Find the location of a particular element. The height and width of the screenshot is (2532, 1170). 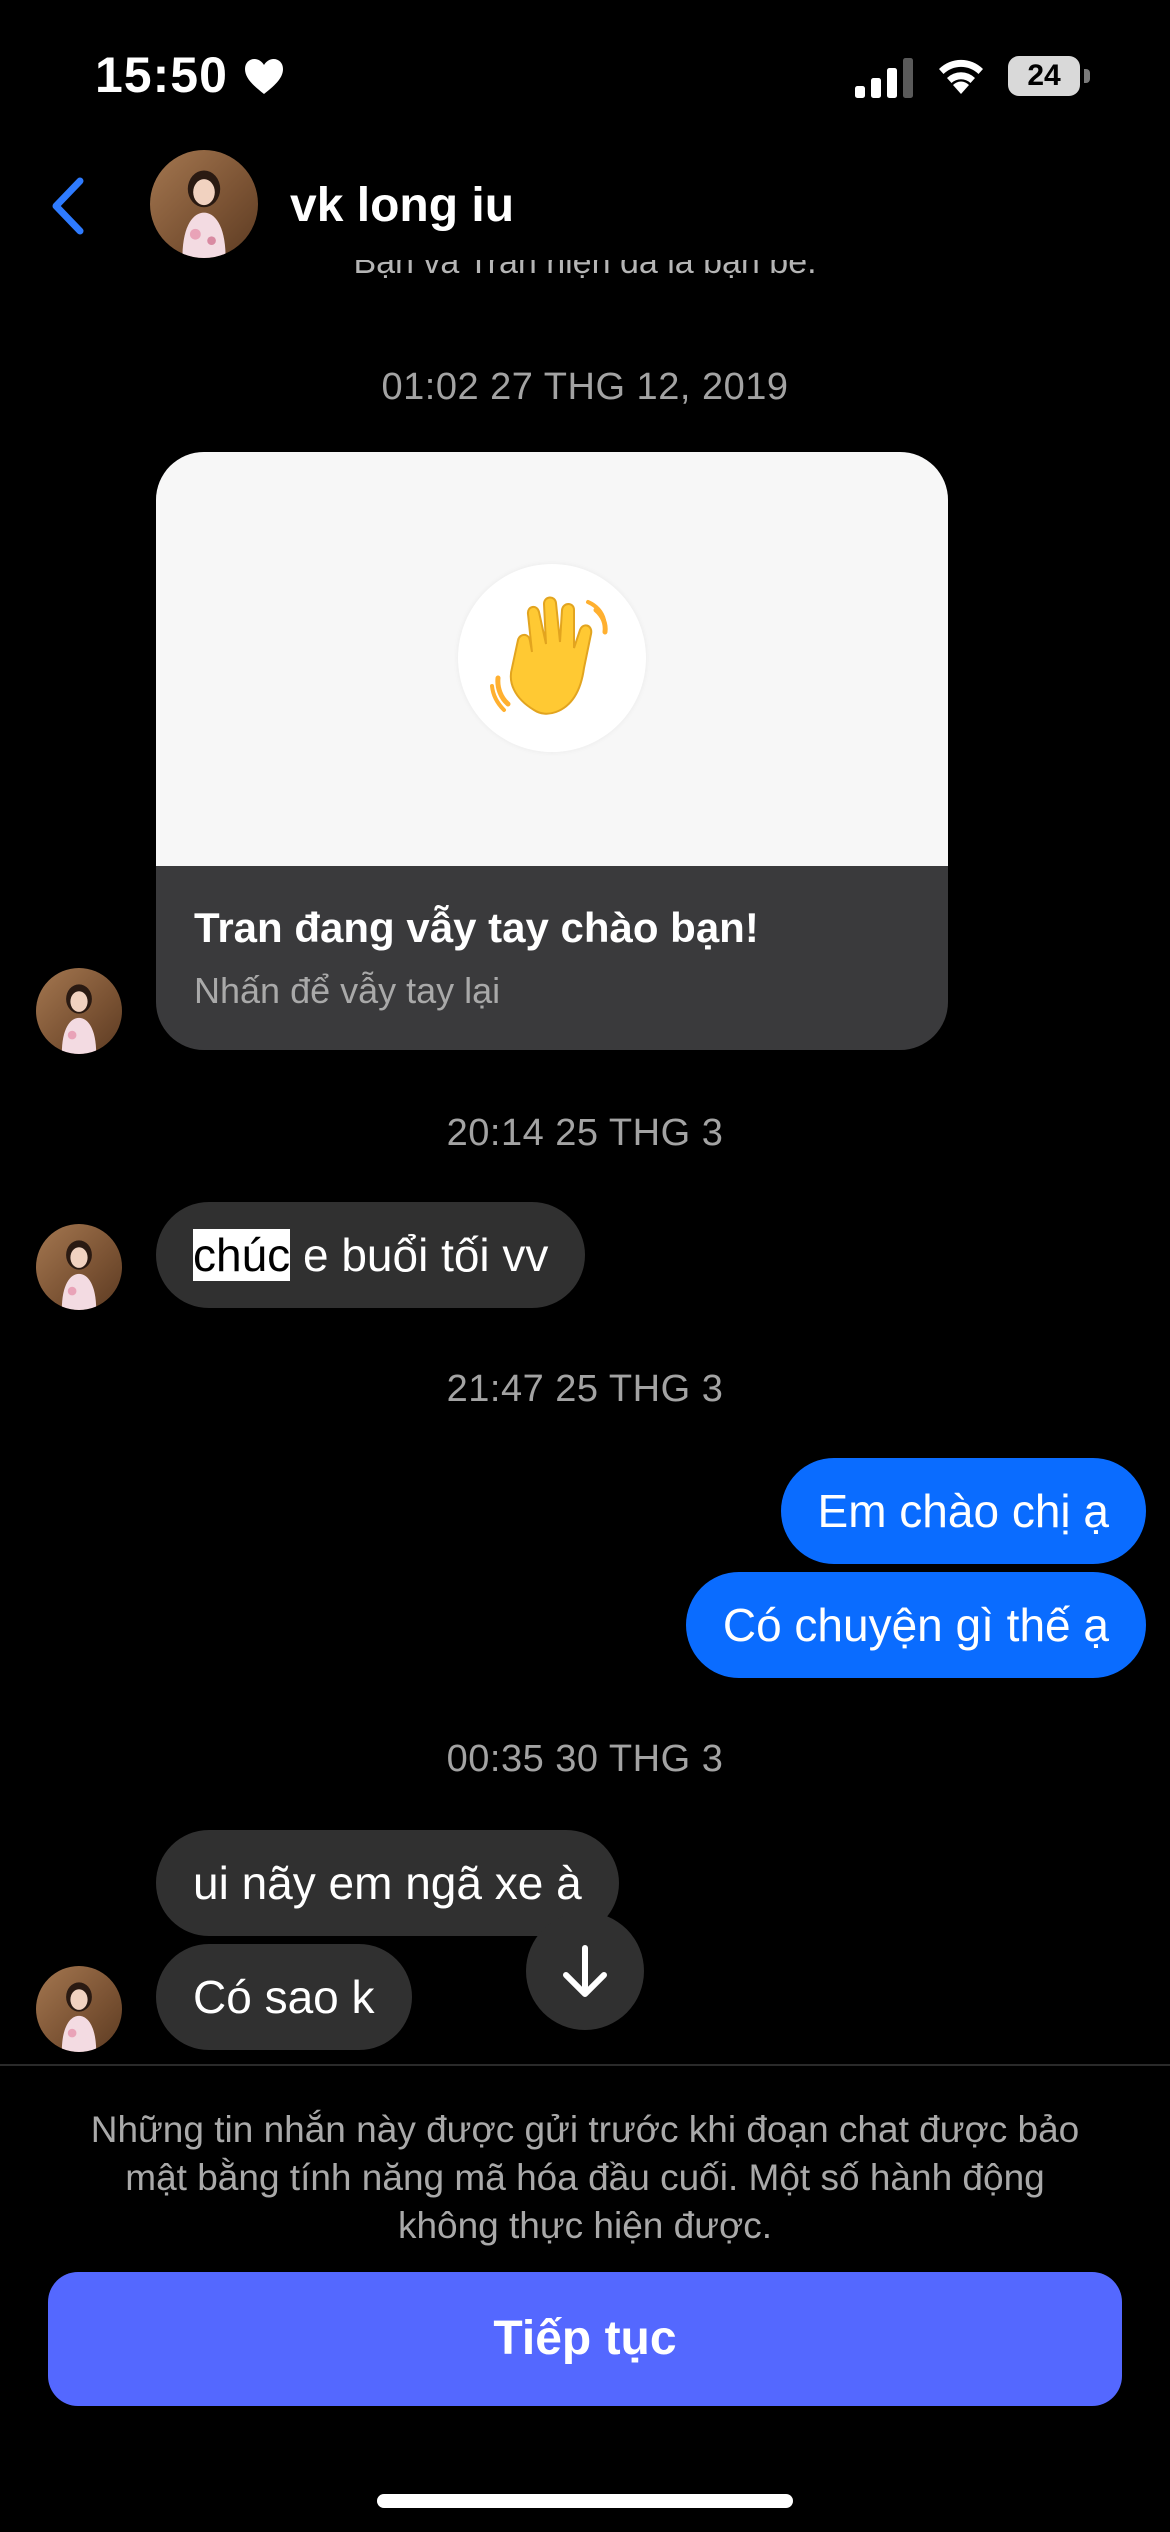

message-bubble-incoming: ui nãy em ngã xe à is located at coordinates (387, 1883).